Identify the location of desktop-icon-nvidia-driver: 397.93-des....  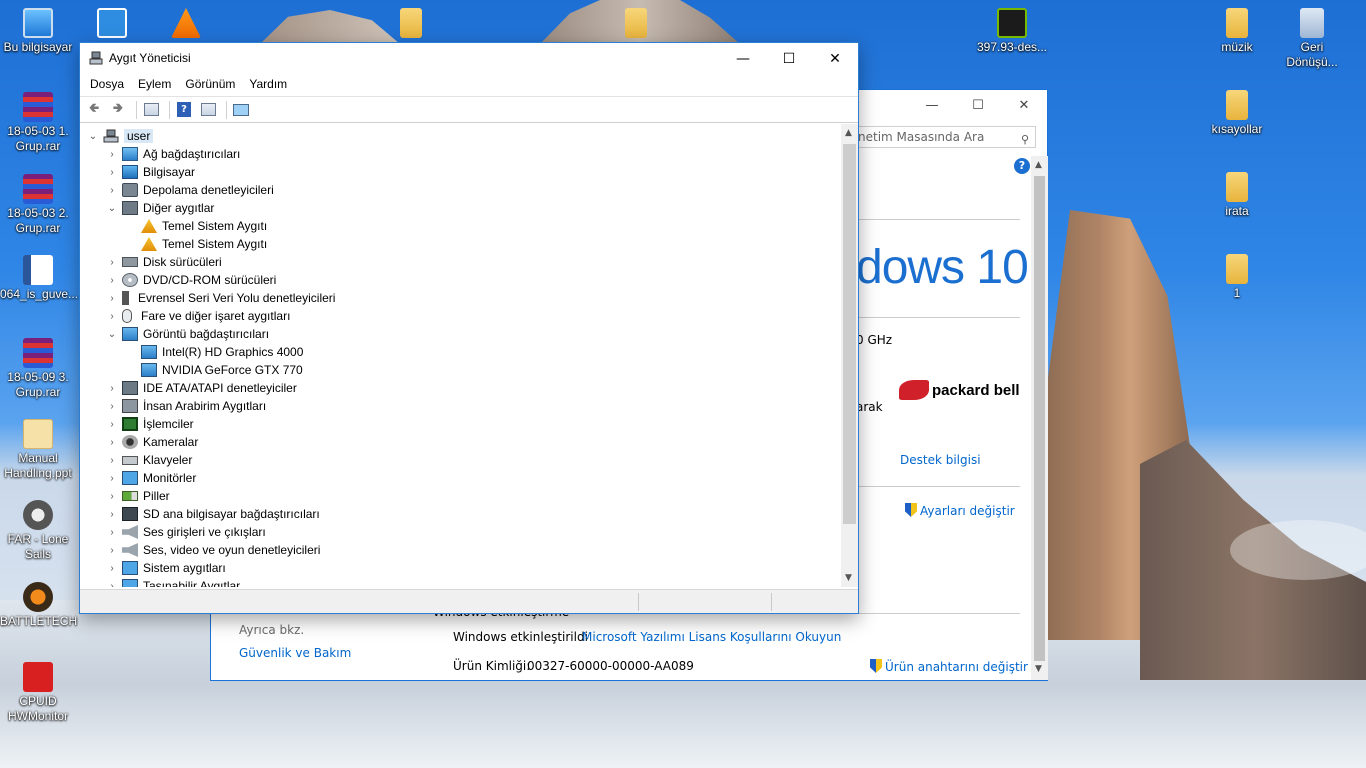
(1012, 31).